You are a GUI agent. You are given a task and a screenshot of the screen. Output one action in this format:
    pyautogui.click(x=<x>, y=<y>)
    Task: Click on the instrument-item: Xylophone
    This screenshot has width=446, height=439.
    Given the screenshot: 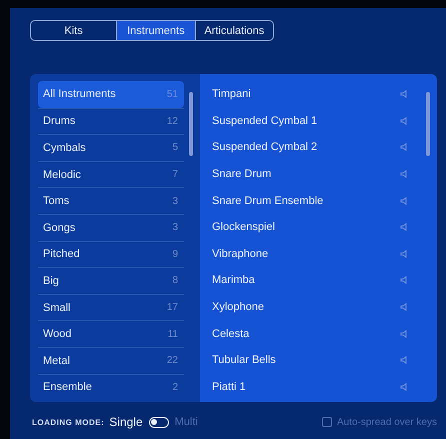 What is the action you would take?
    pyautogui.click(x=238, y=307)
    